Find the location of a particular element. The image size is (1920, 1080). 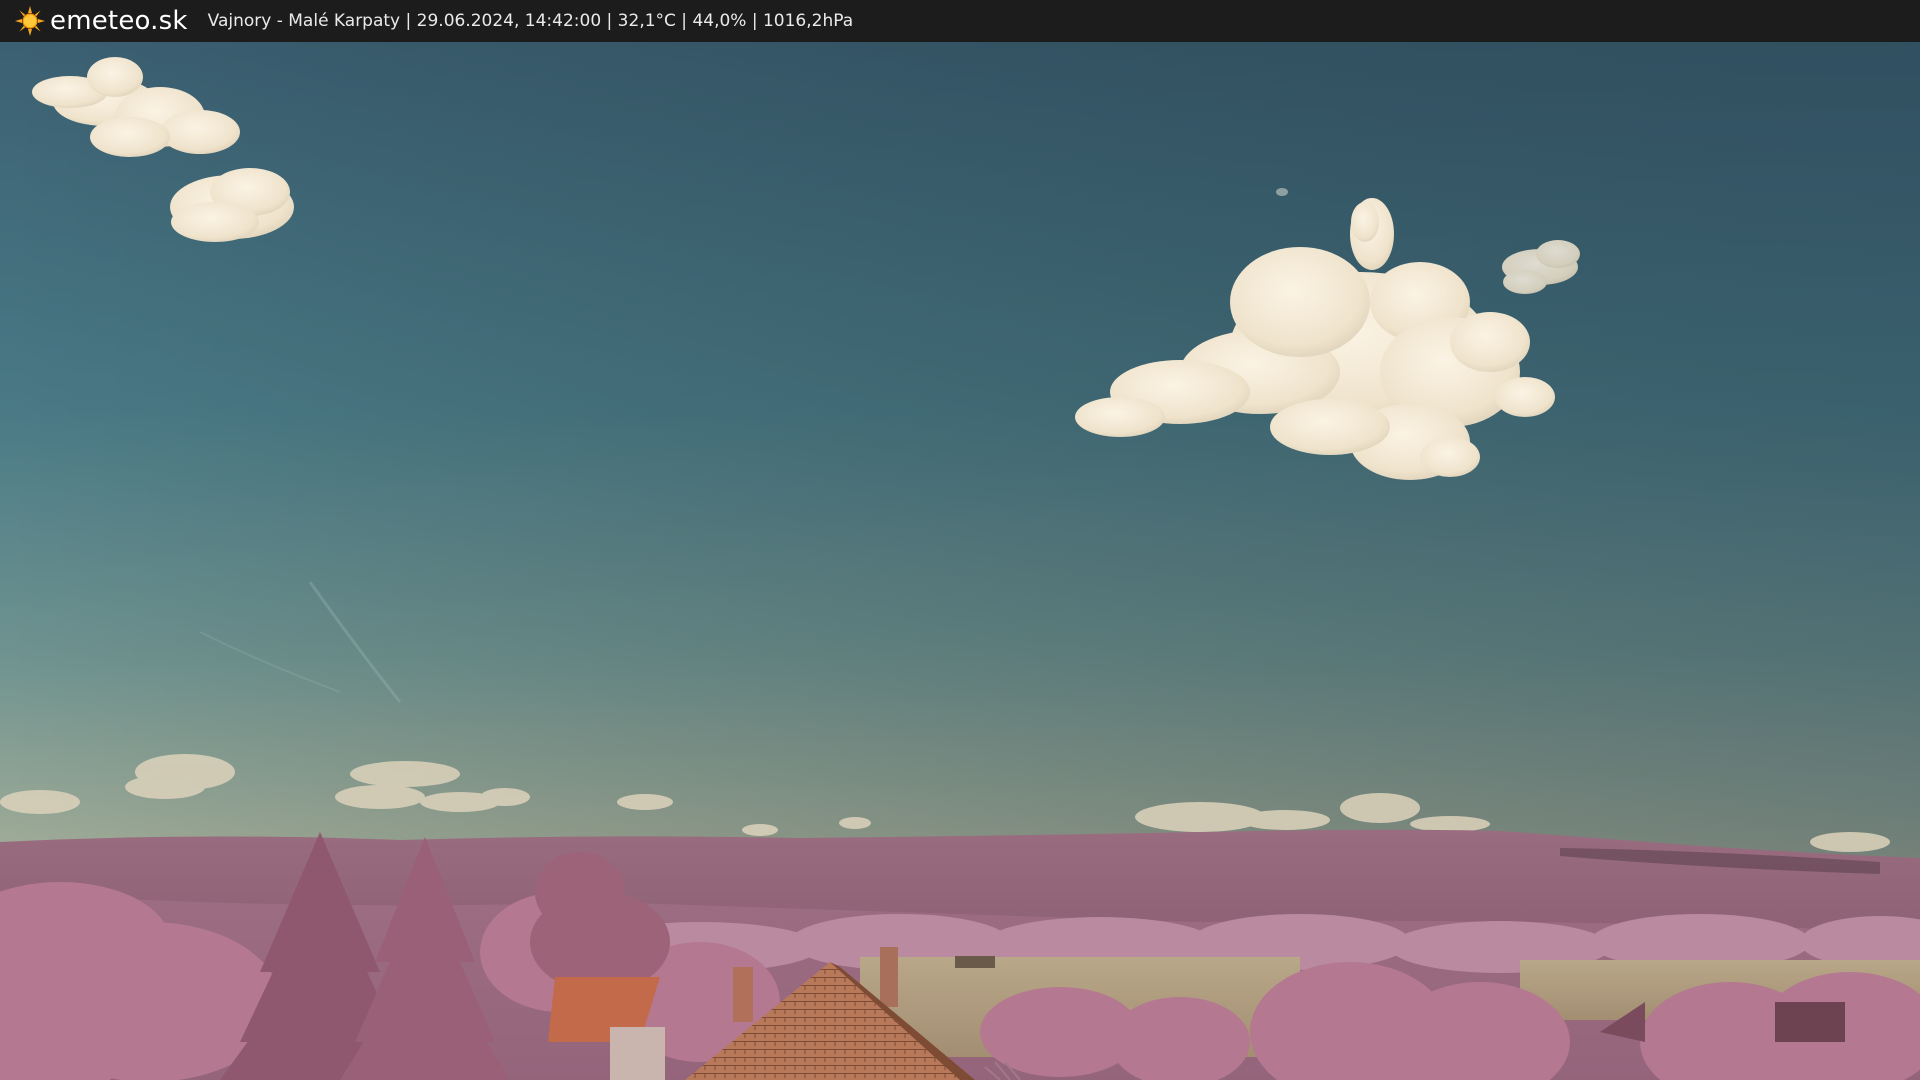

emeteo-logo: emeteo.sk is located at coordinates (101, 21).